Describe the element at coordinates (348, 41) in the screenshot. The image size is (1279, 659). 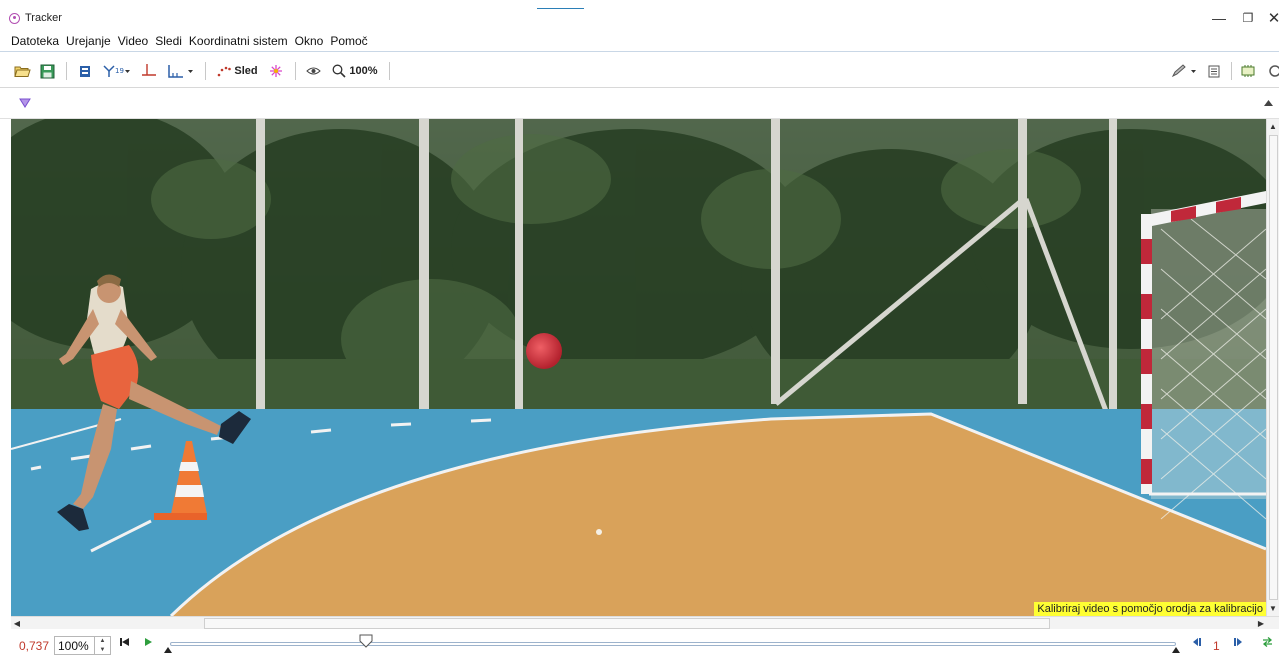
I see `menu-pomoc: Pomoč` at that location.